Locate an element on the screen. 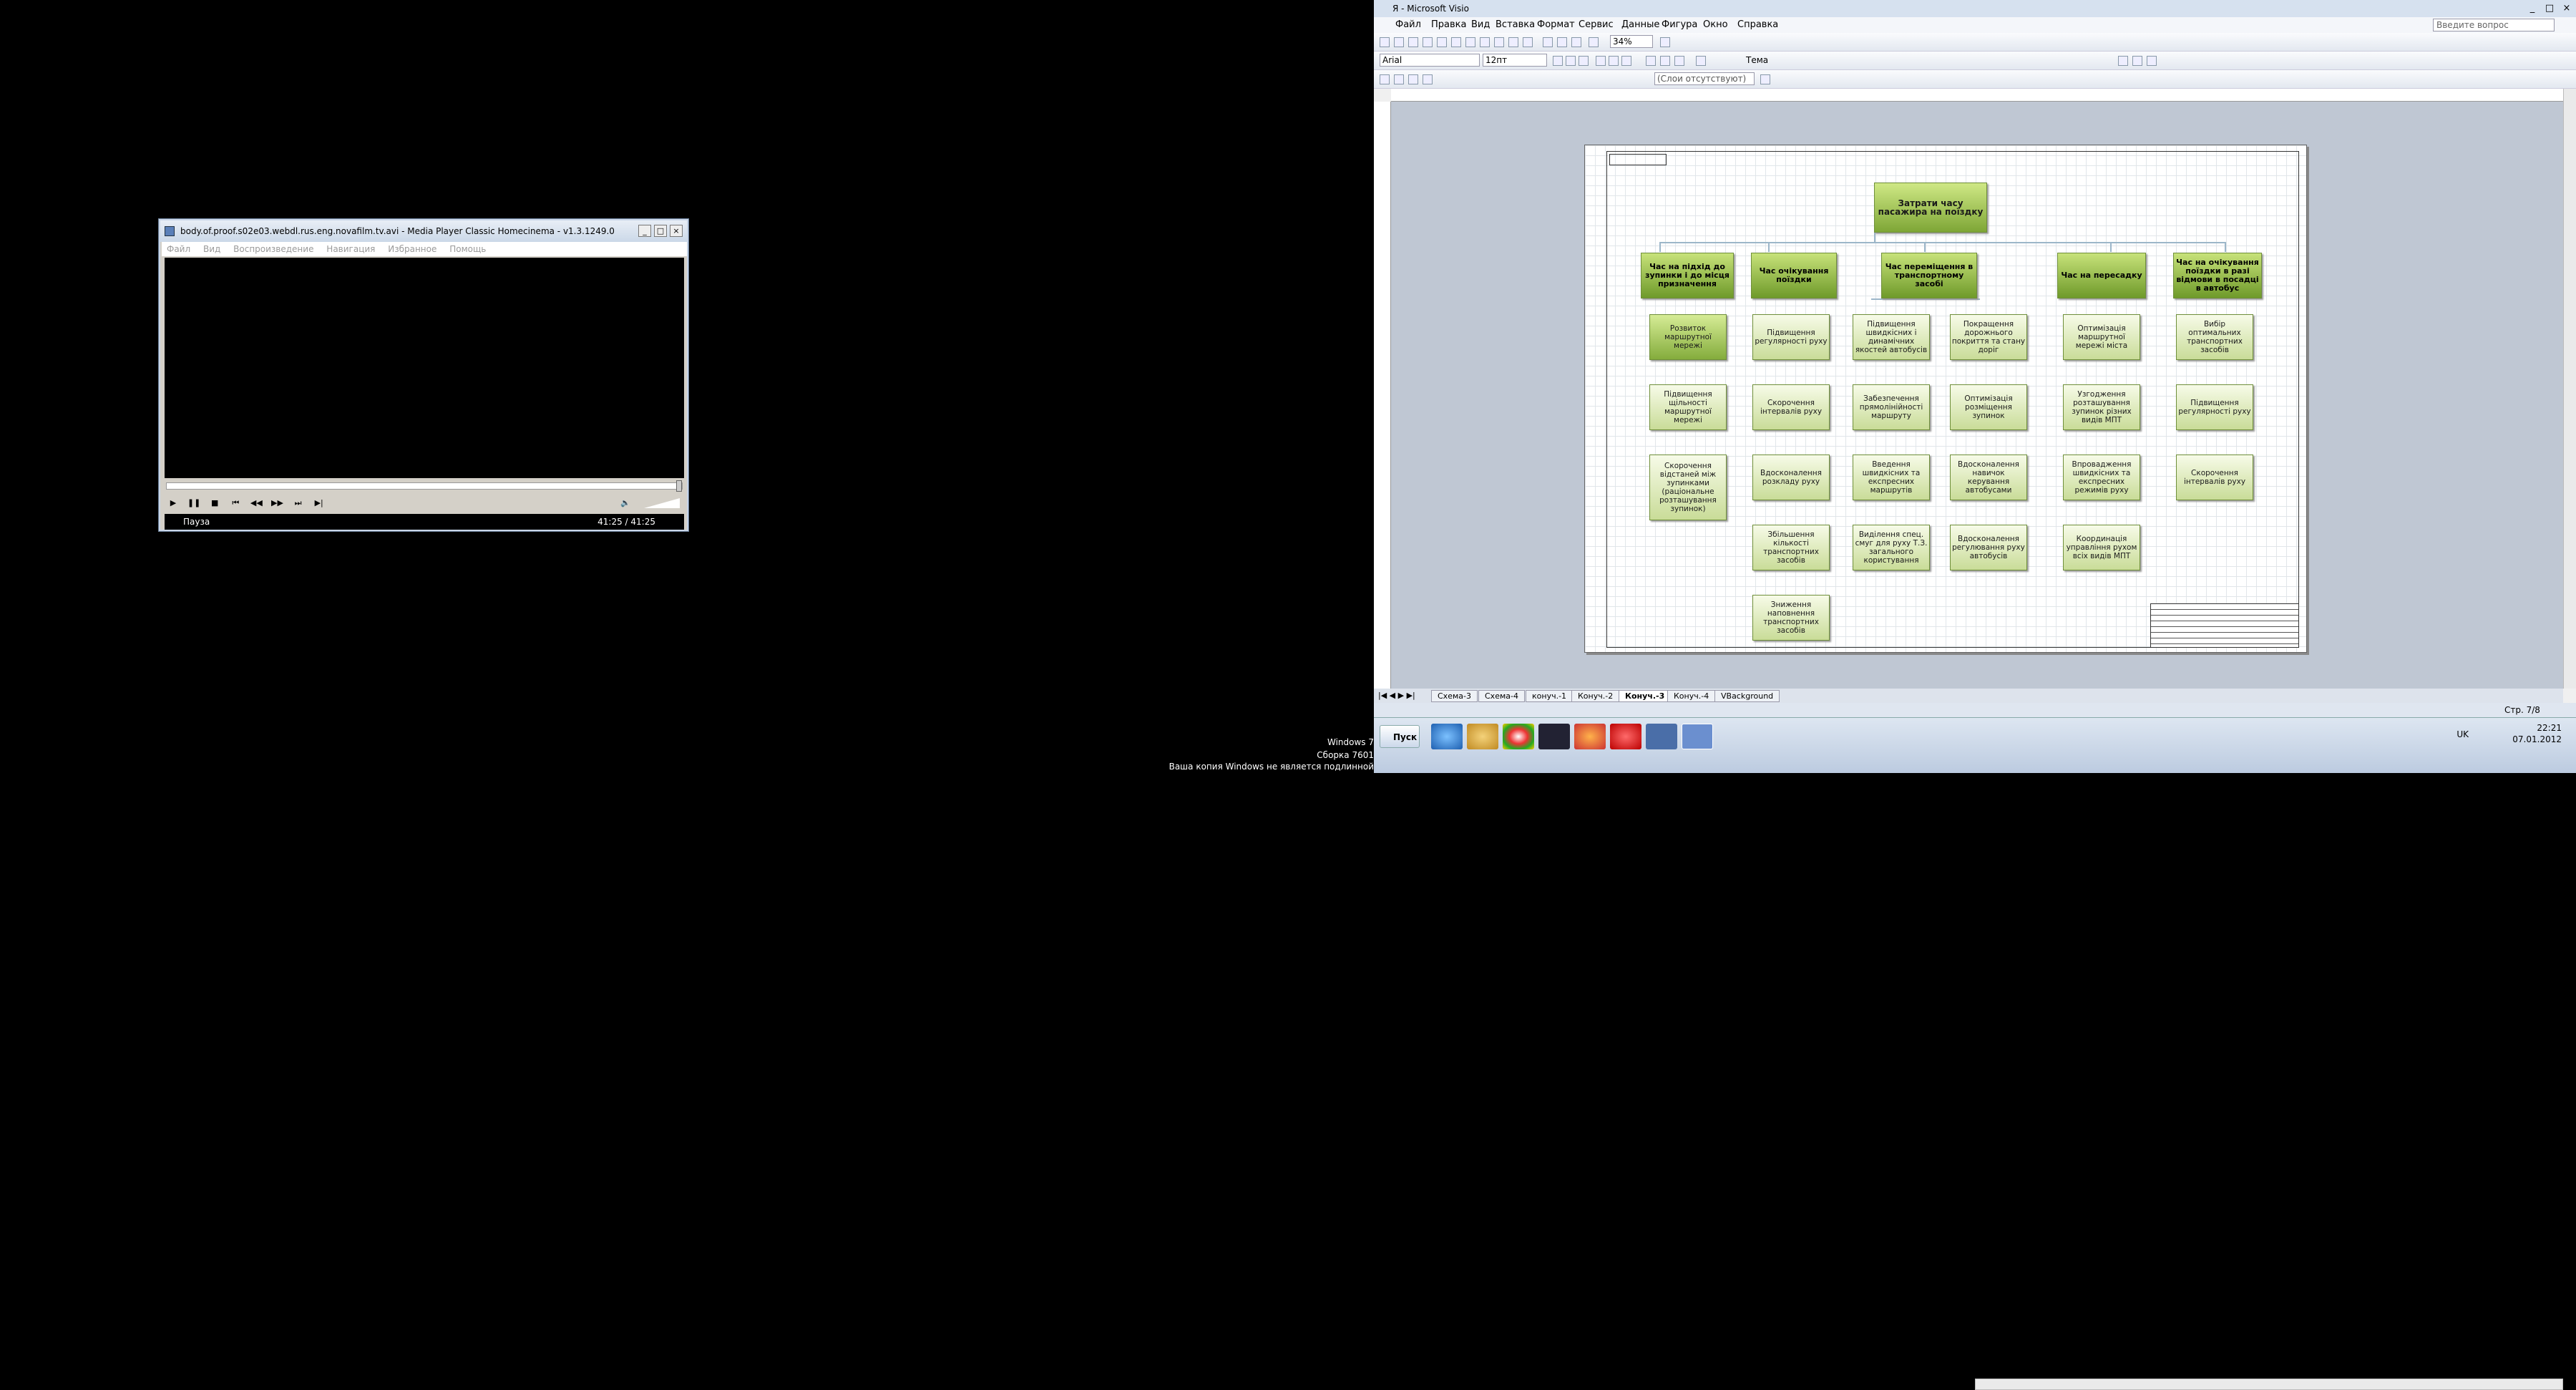  align-center-icon is located at coordinates (1614, 61).